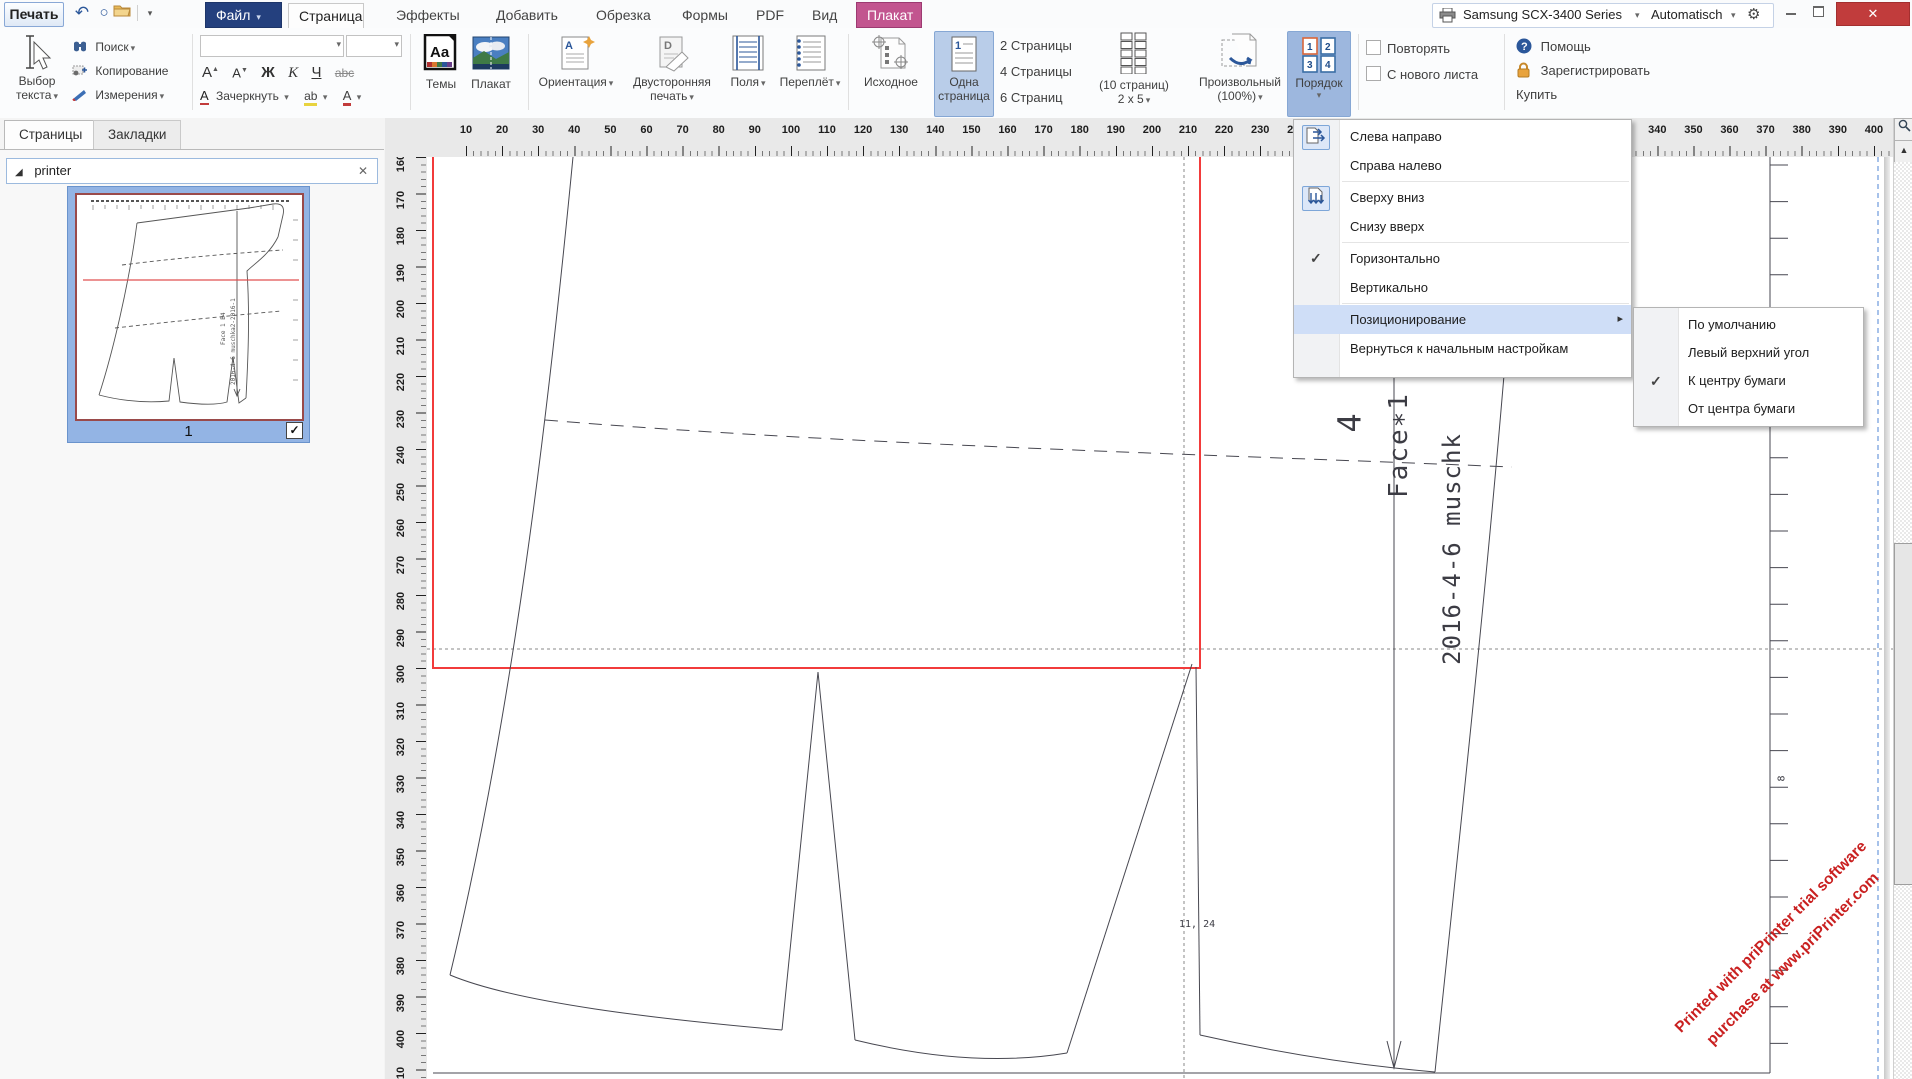  Describe the element at coordinates (316, 73) in the screenshot. I see `underline-button: Ч` at that location.